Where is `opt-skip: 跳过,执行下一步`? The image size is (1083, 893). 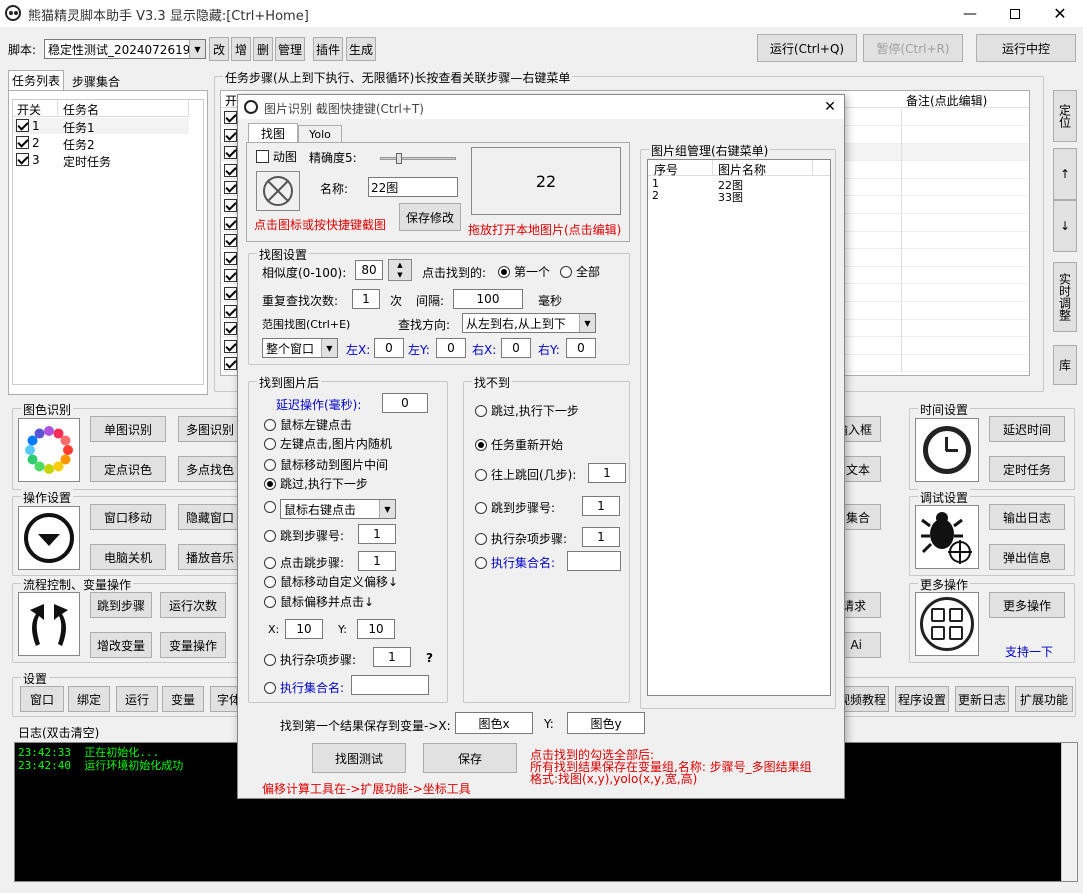
opt-skip: 跳过,执行下一步 is located at coordinates (316, 483).